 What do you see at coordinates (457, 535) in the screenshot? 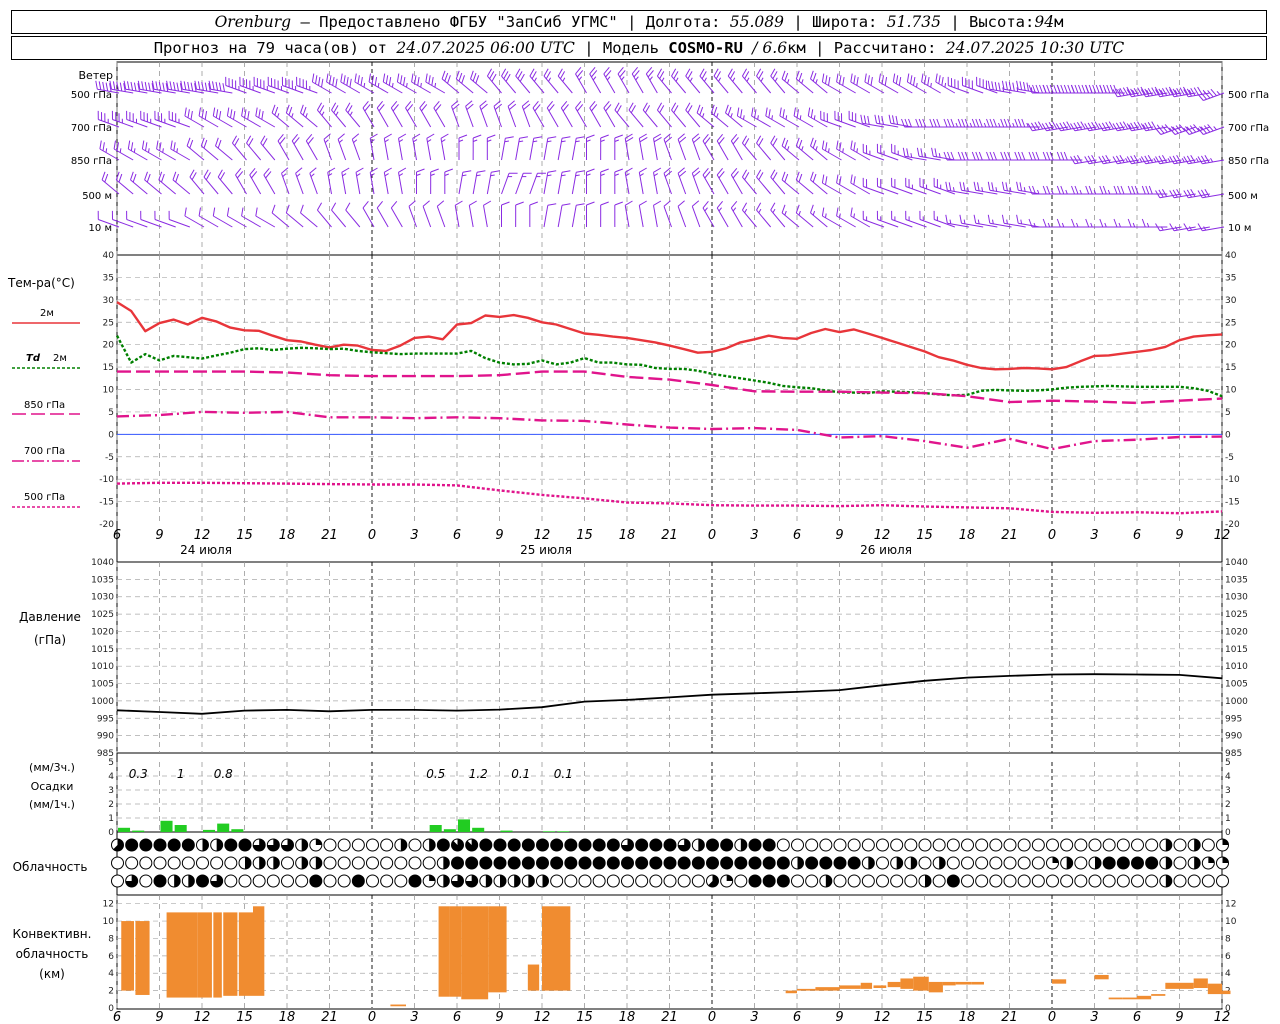
I see `xtick-temp-8: 6` at bounding box center [457, 535].